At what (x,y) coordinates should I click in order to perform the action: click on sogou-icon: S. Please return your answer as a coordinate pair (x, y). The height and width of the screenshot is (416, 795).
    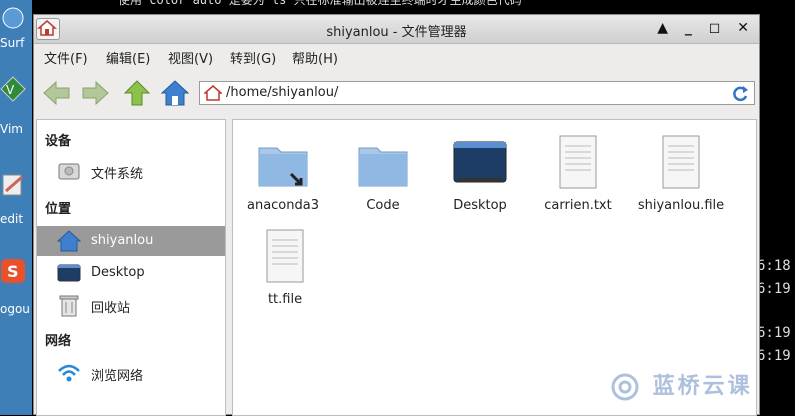
    Looking at the image, I should click on (13, 271).